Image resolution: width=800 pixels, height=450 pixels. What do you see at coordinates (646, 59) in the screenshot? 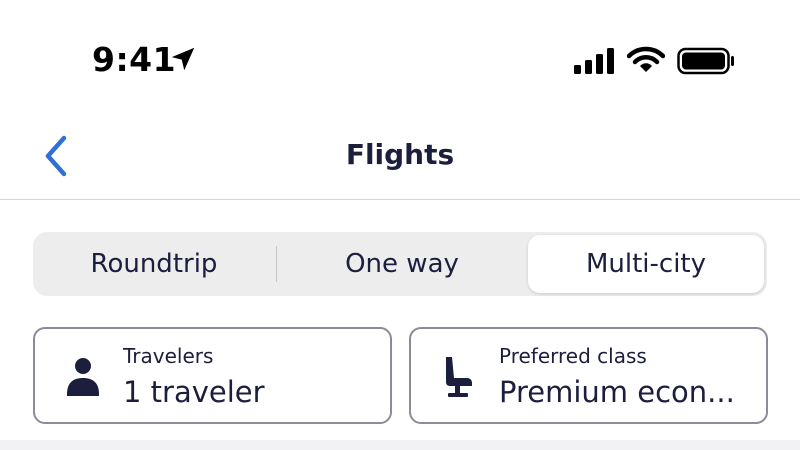
I see `wifi-icon` at bounding box center [646, 59].